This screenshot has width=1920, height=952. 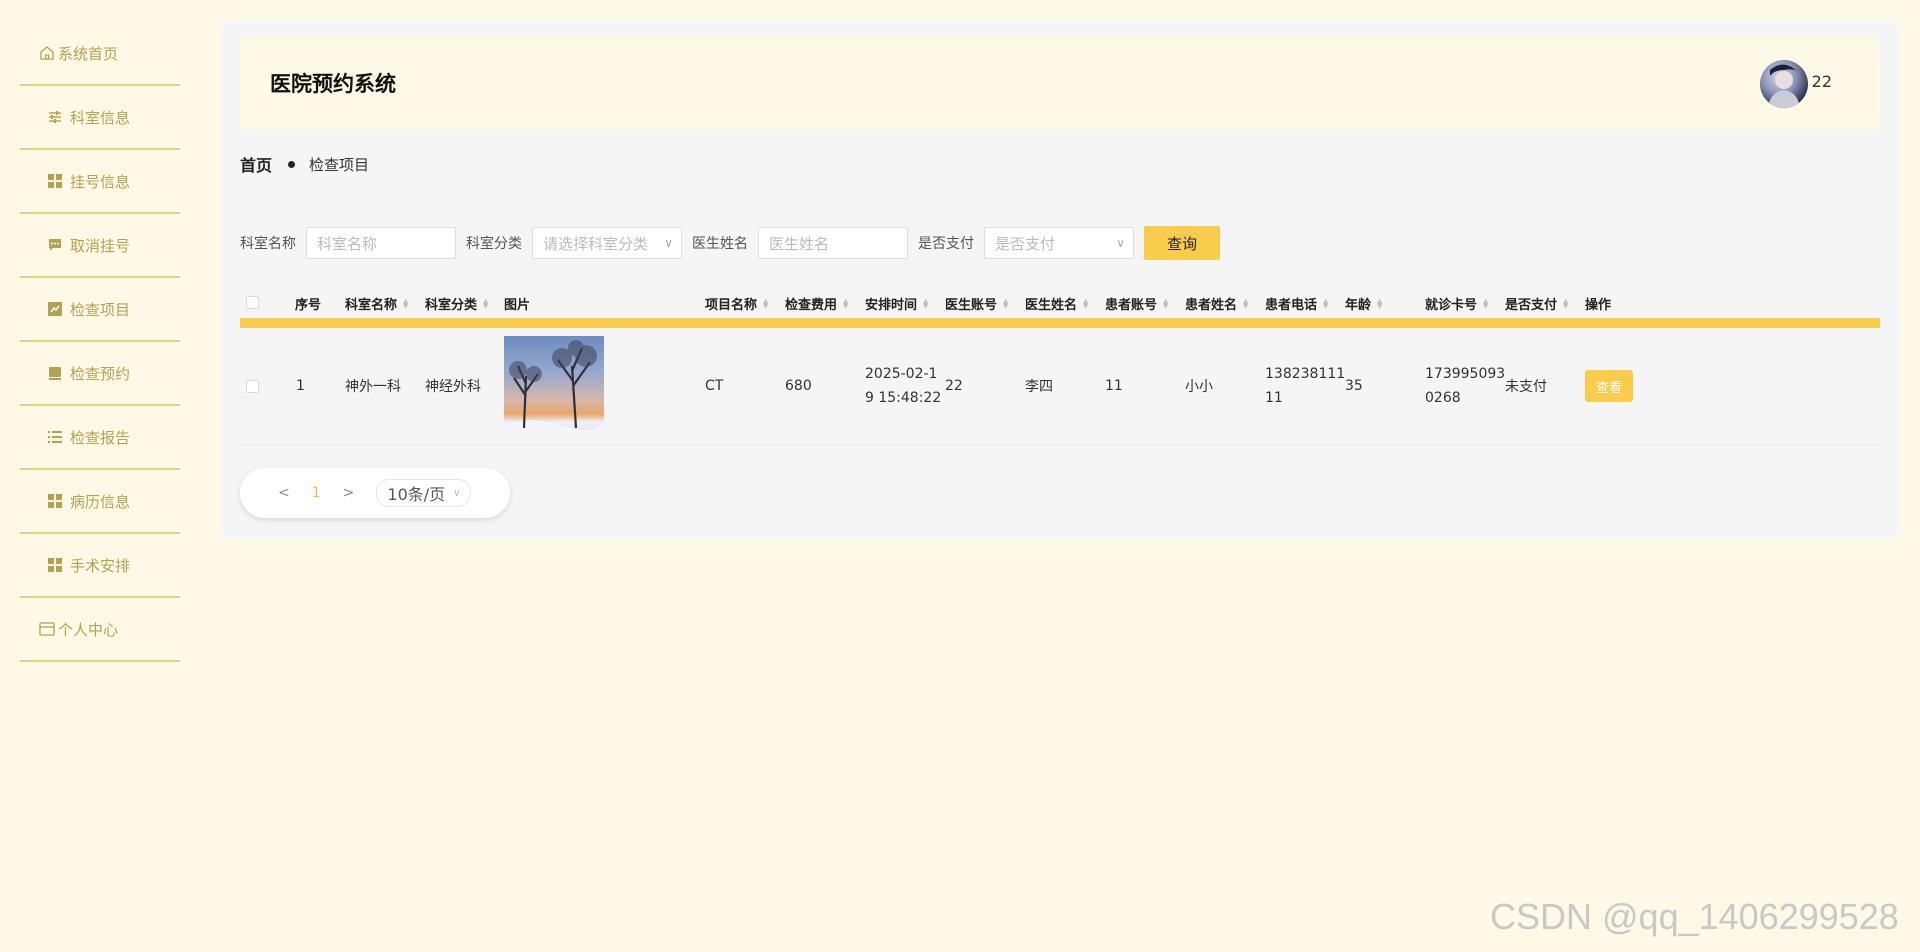 What do you see at coordinates (100, 118) in the screenshot?
I see `sidebar-item-departments: 科室信息` at bounding box center [100, 118].